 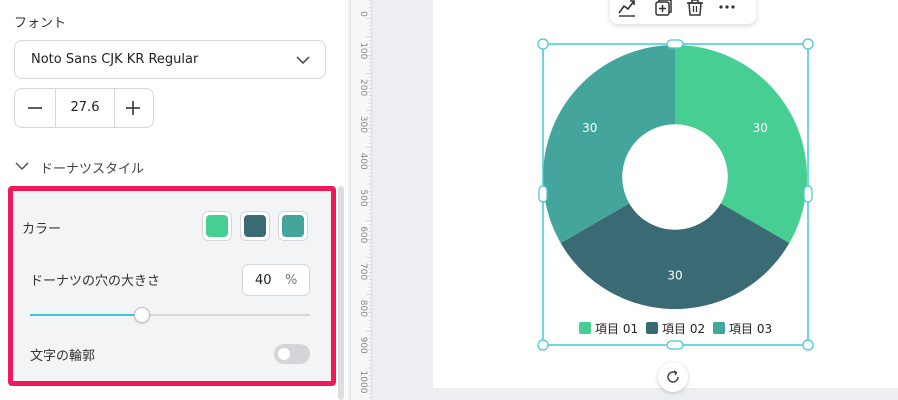 I want to click on ruler-tick-label: 400, so click(x=363, y=161).